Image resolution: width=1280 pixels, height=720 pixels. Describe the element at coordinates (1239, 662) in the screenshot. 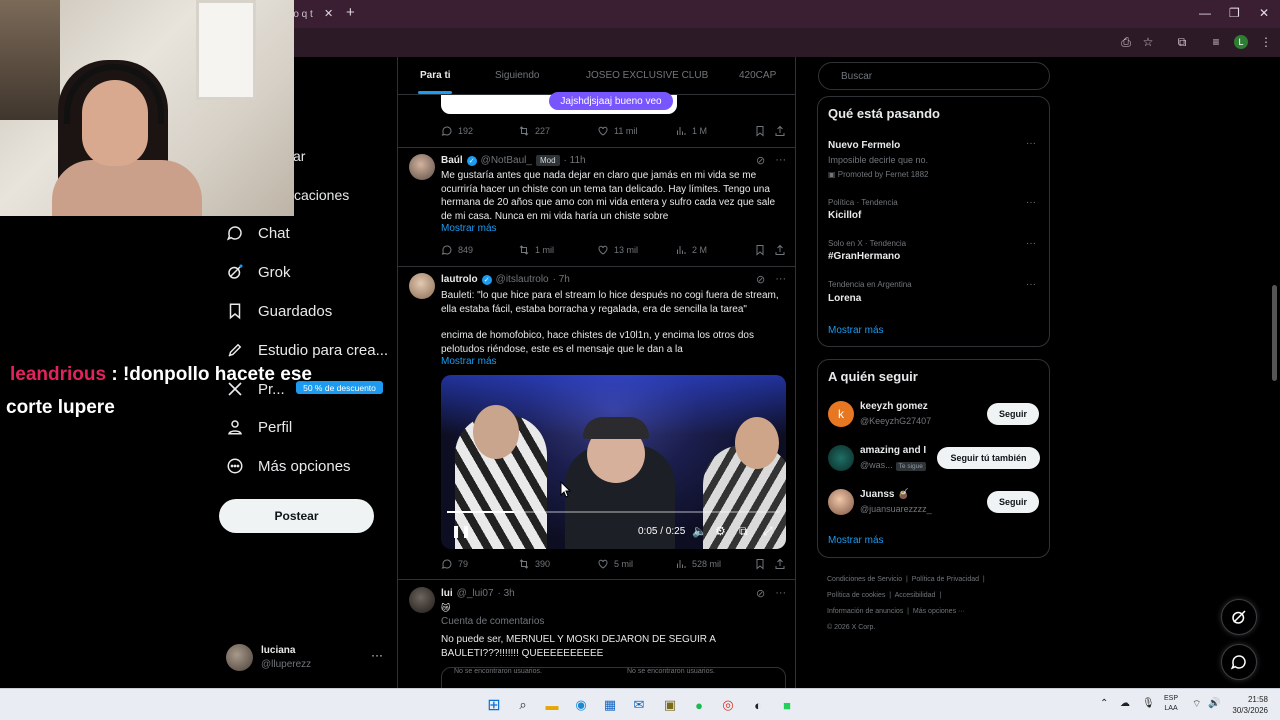

I see `messages-float-button` at that location.